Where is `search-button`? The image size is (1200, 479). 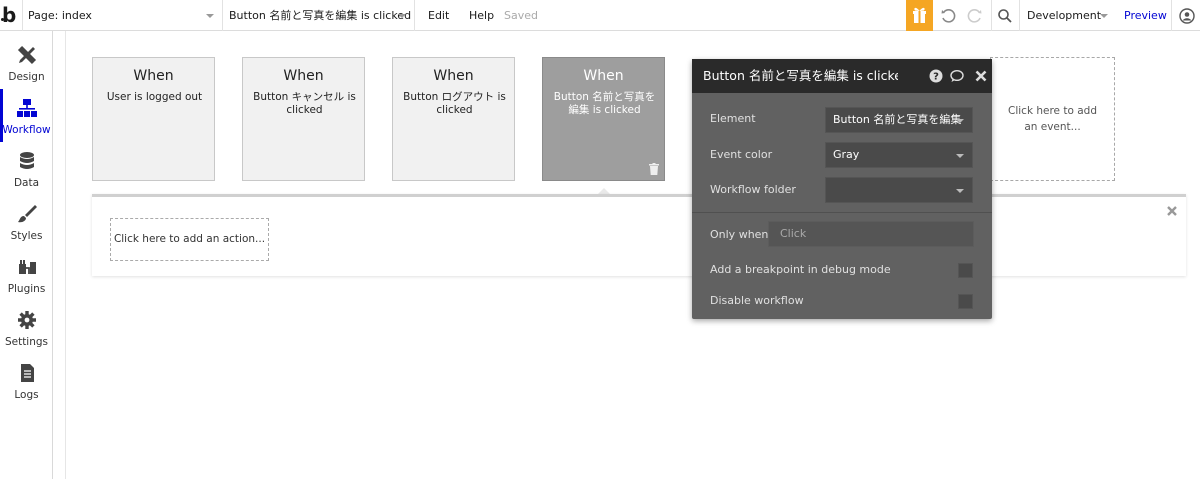
search-button is located at coordinates (1005, 15).